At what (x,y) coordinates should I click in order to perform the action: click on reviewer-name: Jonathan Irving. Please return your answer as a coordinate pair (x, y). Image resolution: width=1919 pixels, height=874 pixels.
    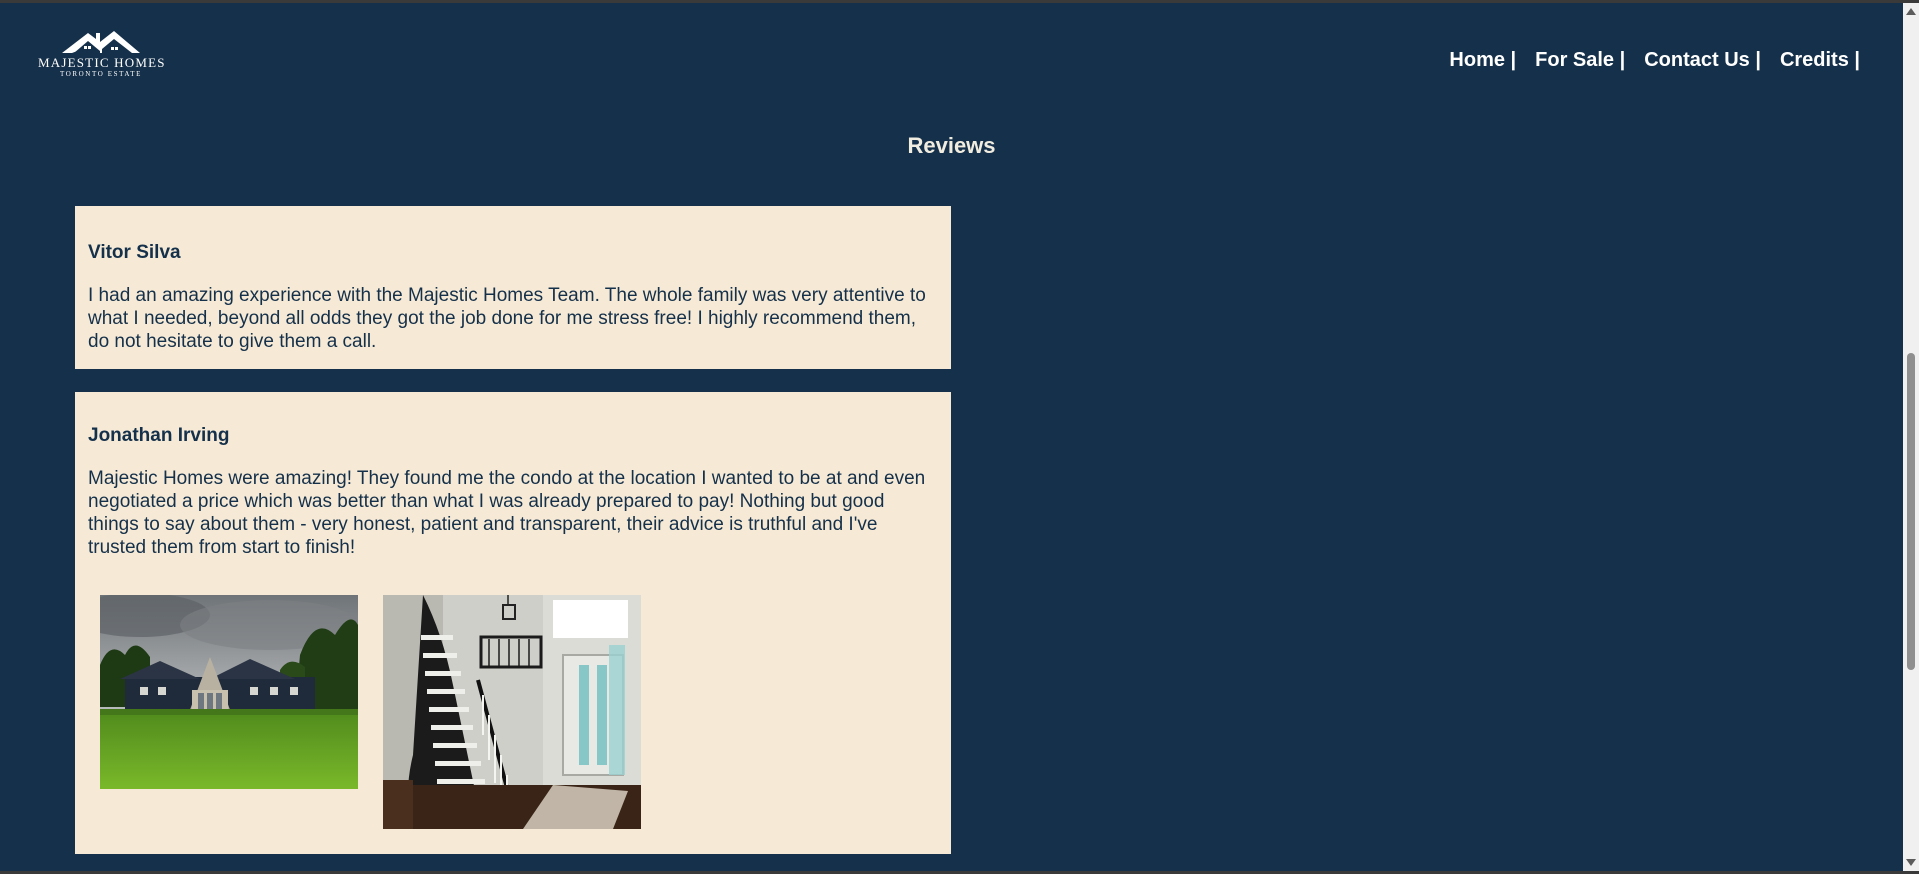
    Looking at the image, I should click on (159, 435).